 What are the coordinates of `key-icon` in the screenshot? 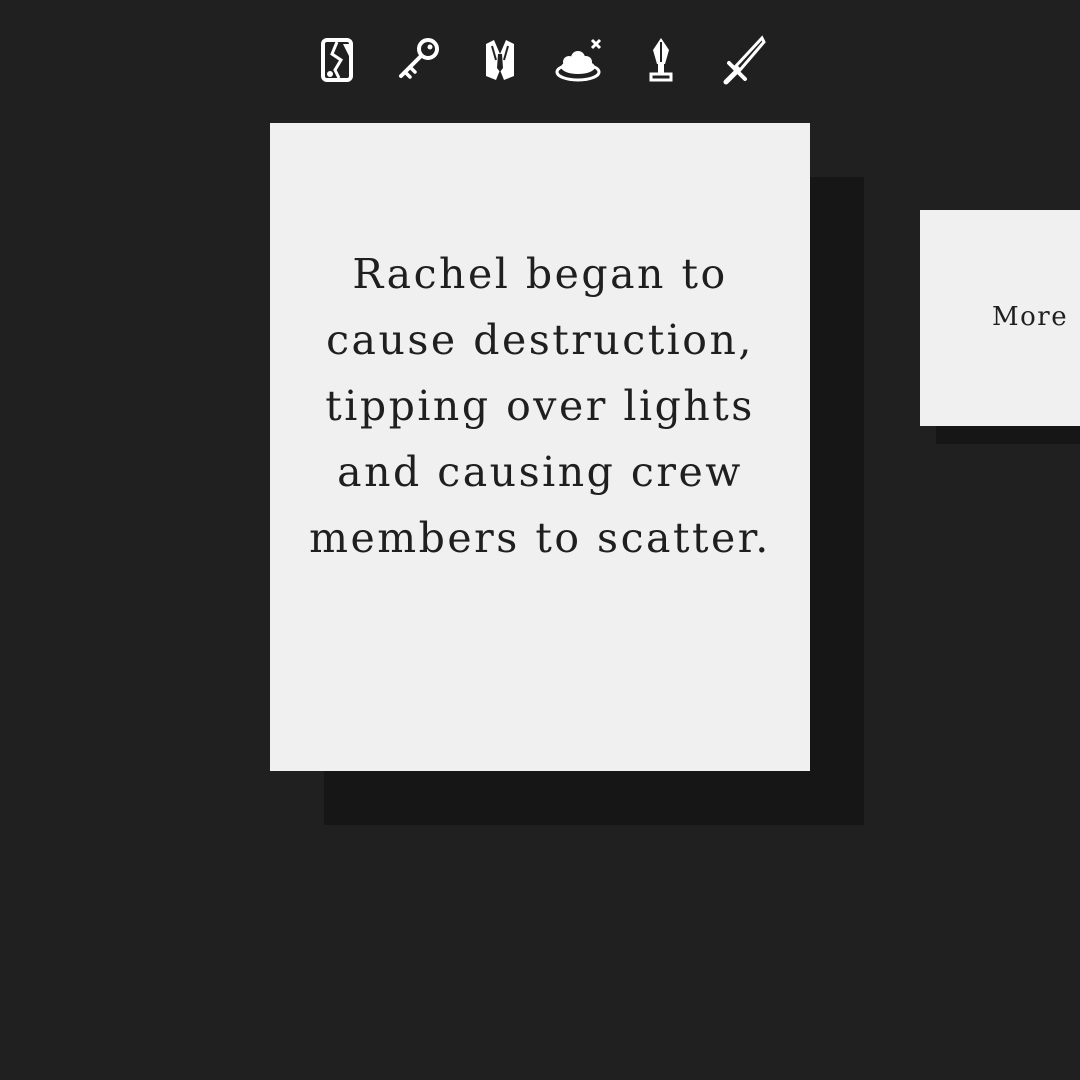 It's located at (419, 60).